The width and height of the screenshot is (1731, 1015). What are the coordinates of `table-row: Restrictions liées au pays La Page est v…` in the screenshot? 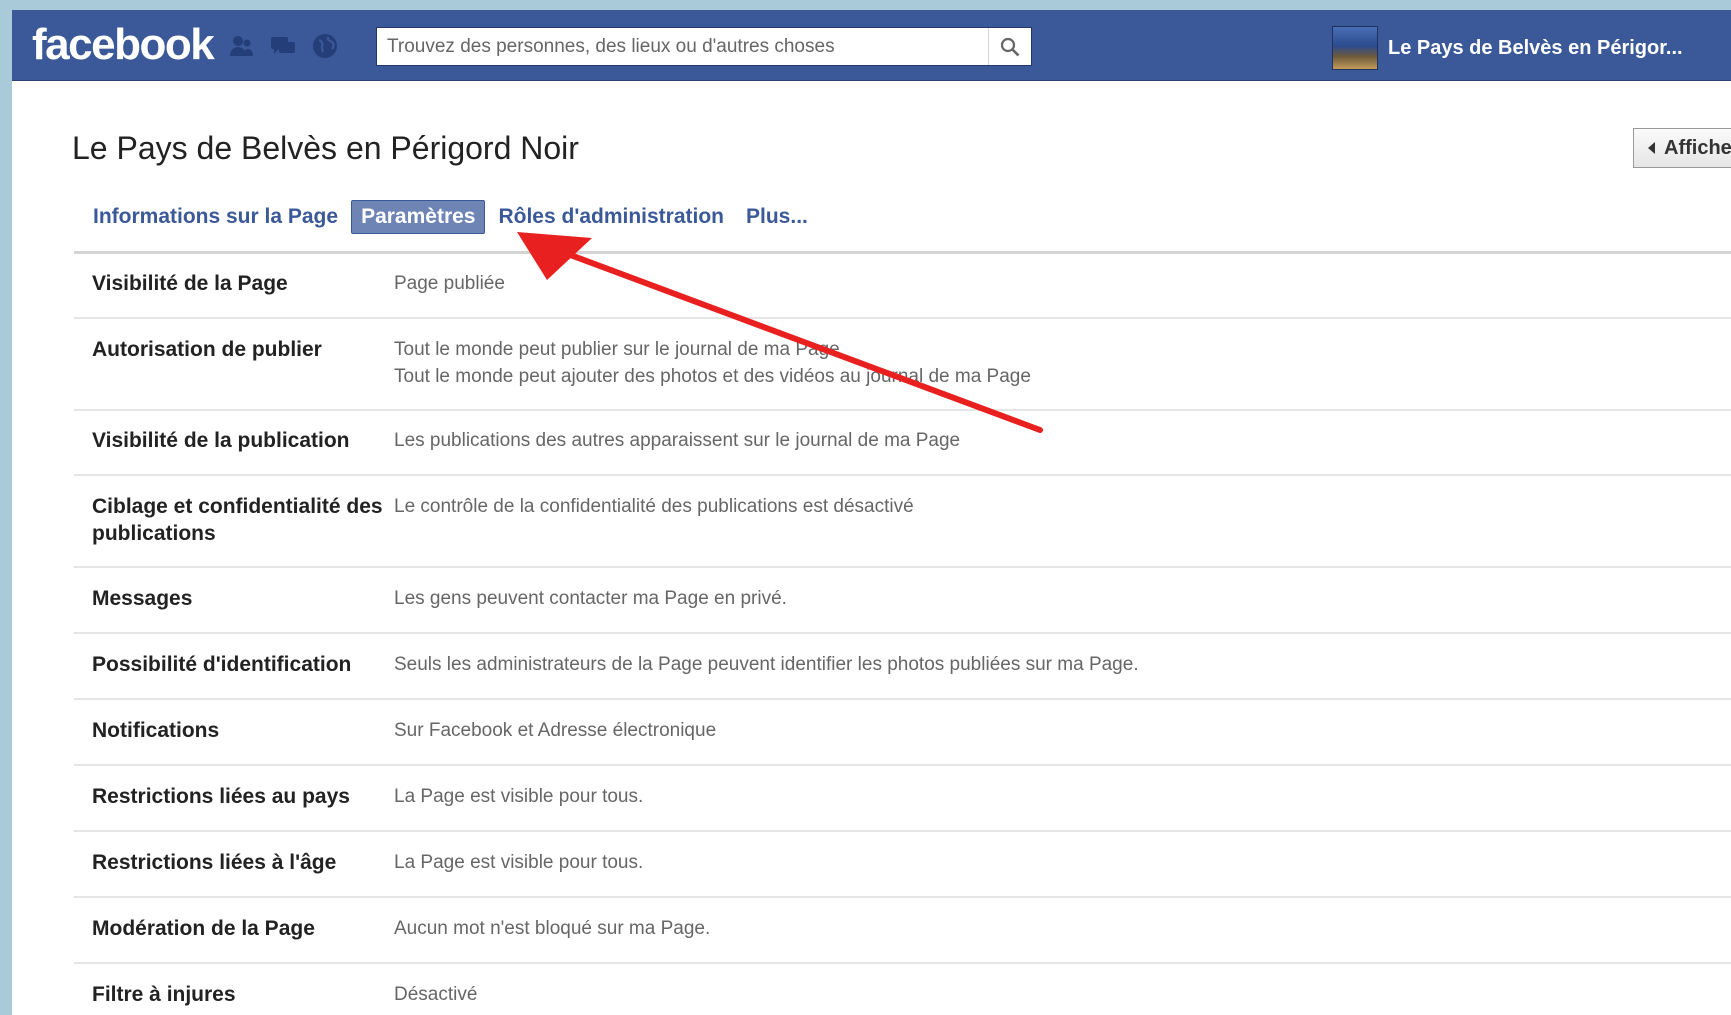 It's located at (902, 799).